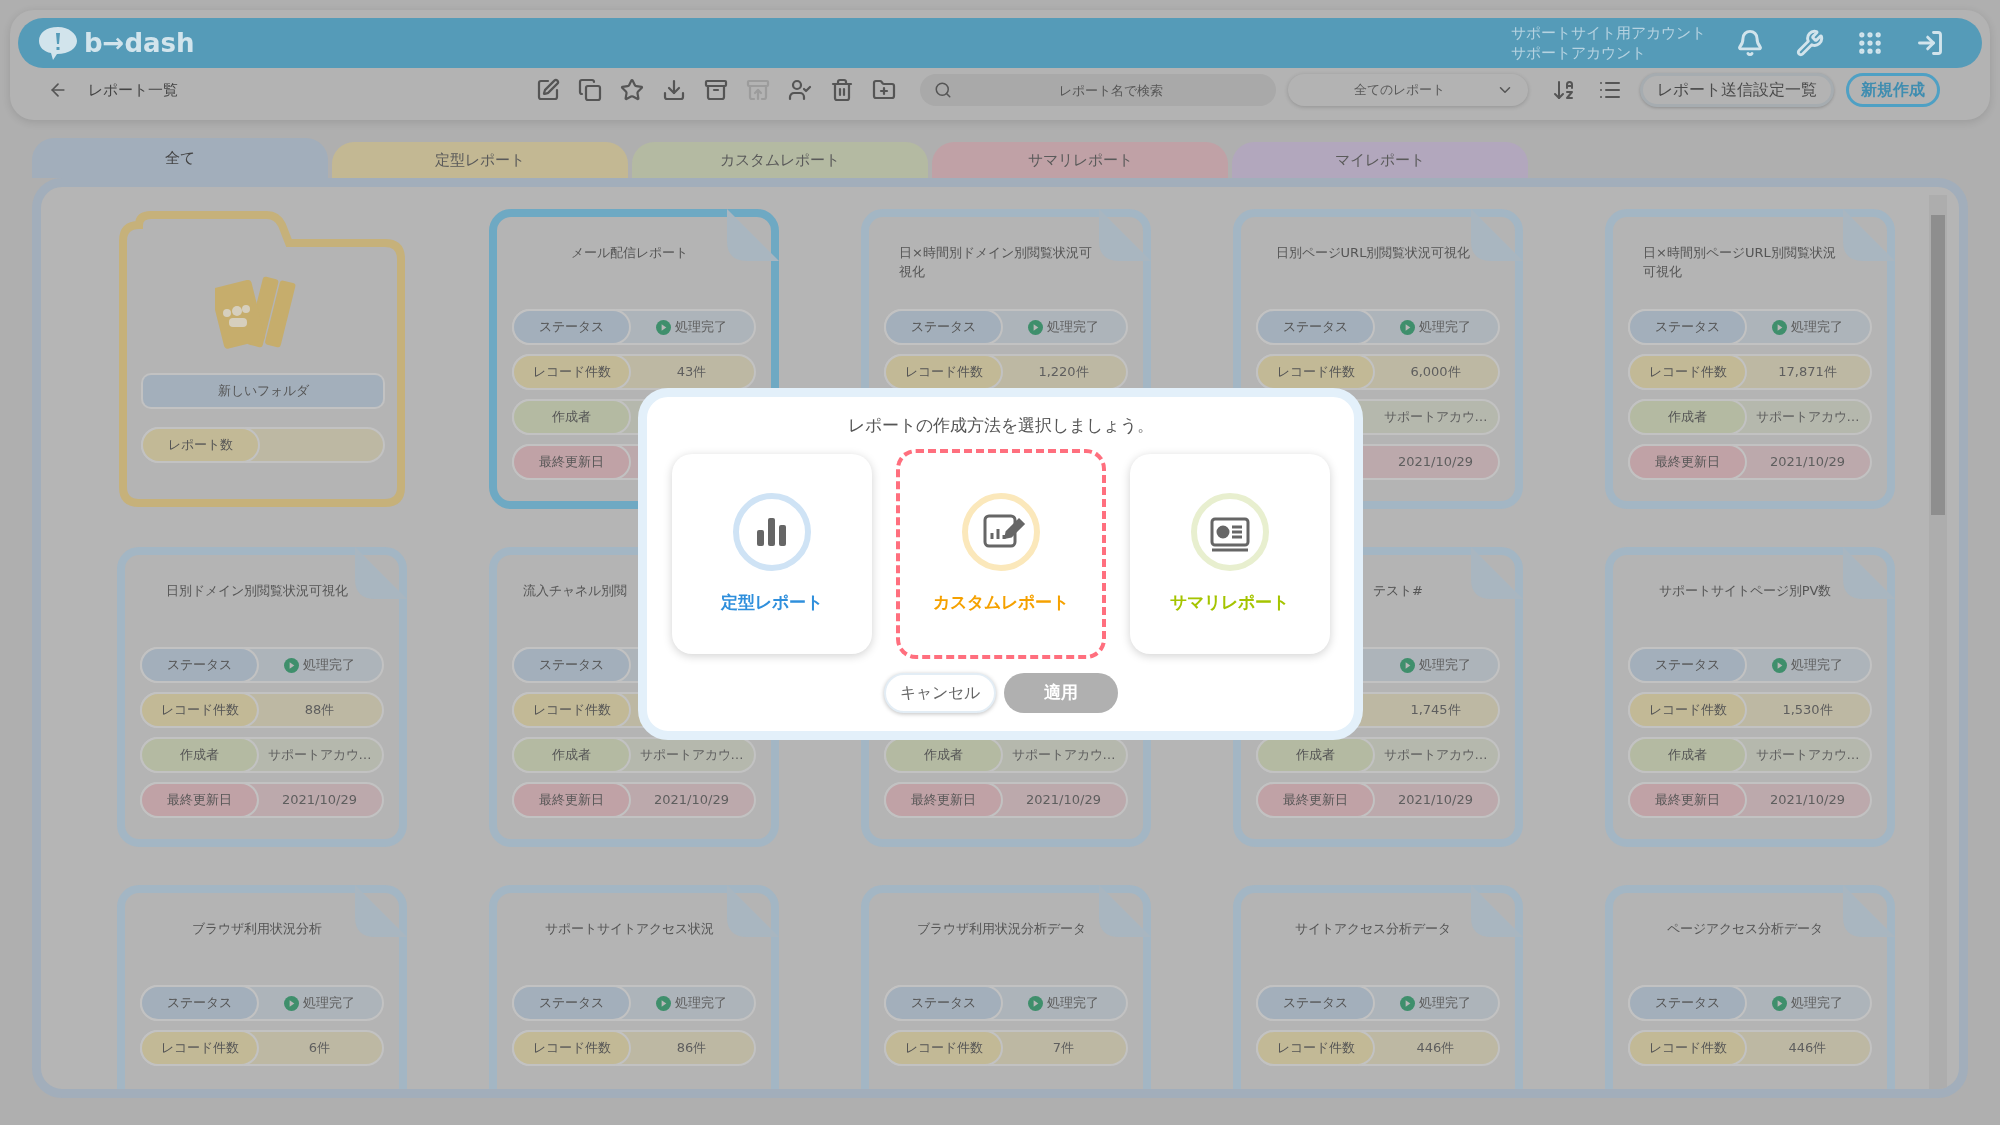 This screenshot has height=1125, width=2000. What do you see at coordinates (996, 262) in the screenshot?
I see `card-title: 日×時間別ドメイン別閲覧状況可視化` at bounding box center [996, 262].